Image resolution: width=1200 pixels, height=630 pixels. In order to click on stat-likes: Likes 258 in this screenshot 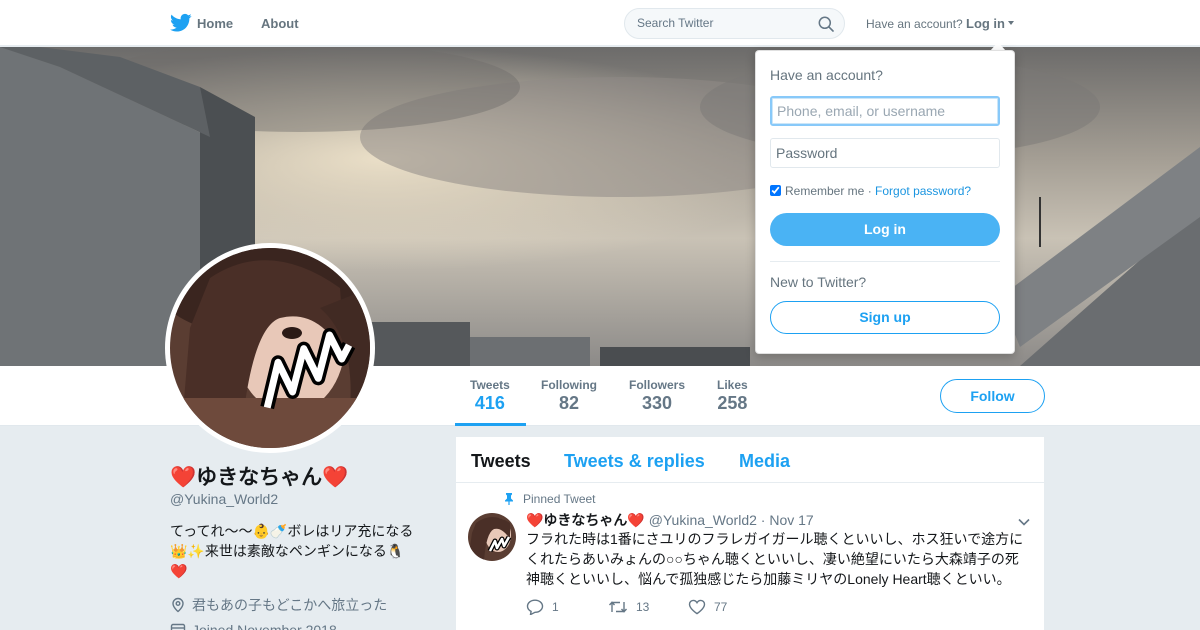, I will do `click(732, 396)`.